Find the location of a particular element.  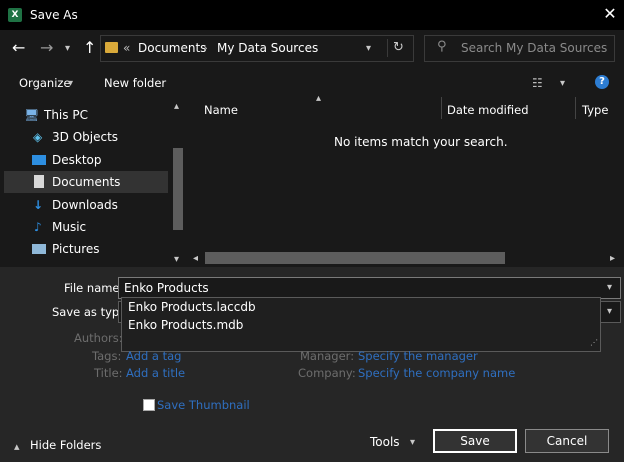

column-header-type: Type is located at coordinates (595, 110).